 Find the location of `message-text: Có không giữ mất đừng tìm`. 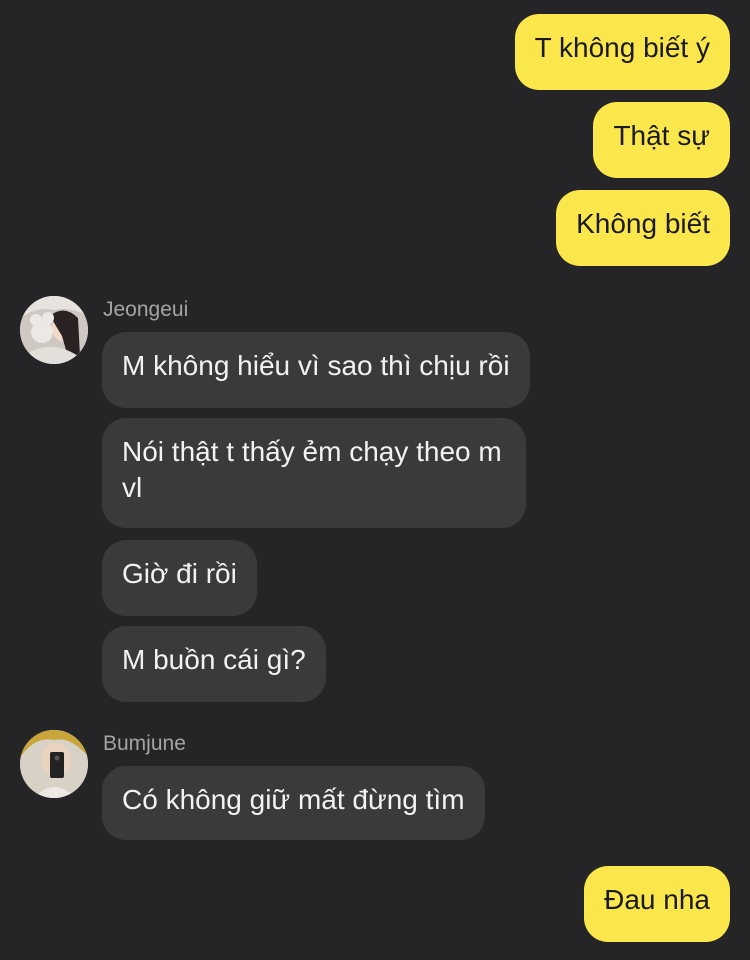

message-text: Có không giữ mất đừng tìm is located at coordinates (293, 799).